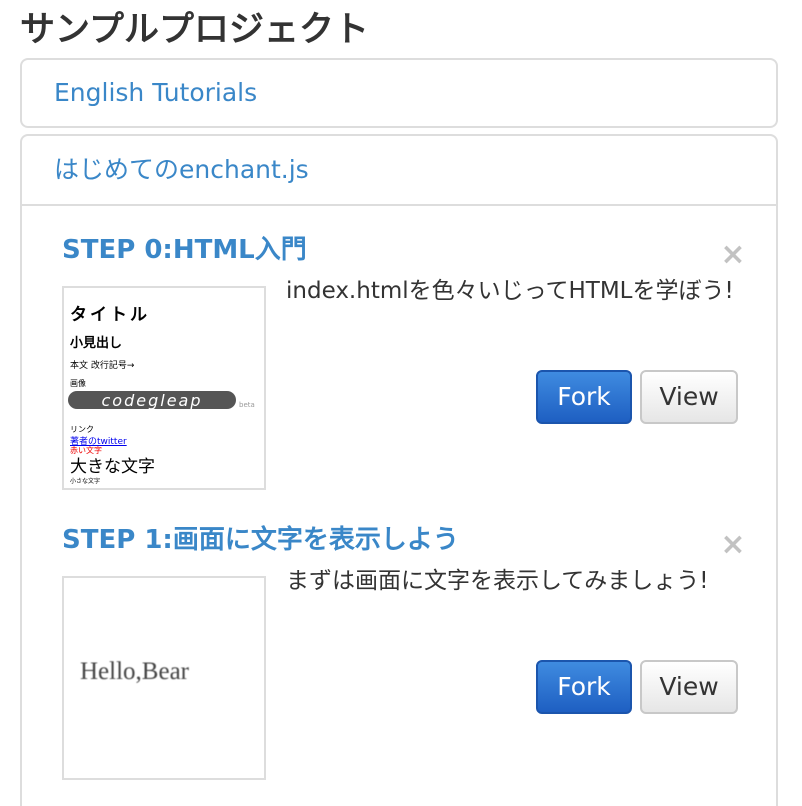 The image size is (802, 806). I want to click on thumb-heading: タイトル, so click(110, 315).